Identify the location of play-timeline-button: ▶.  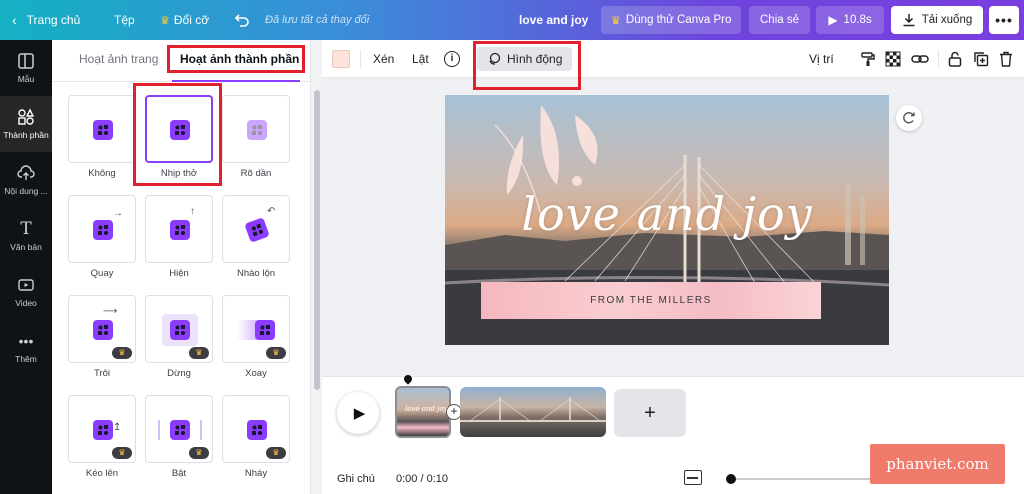
(358, 413).